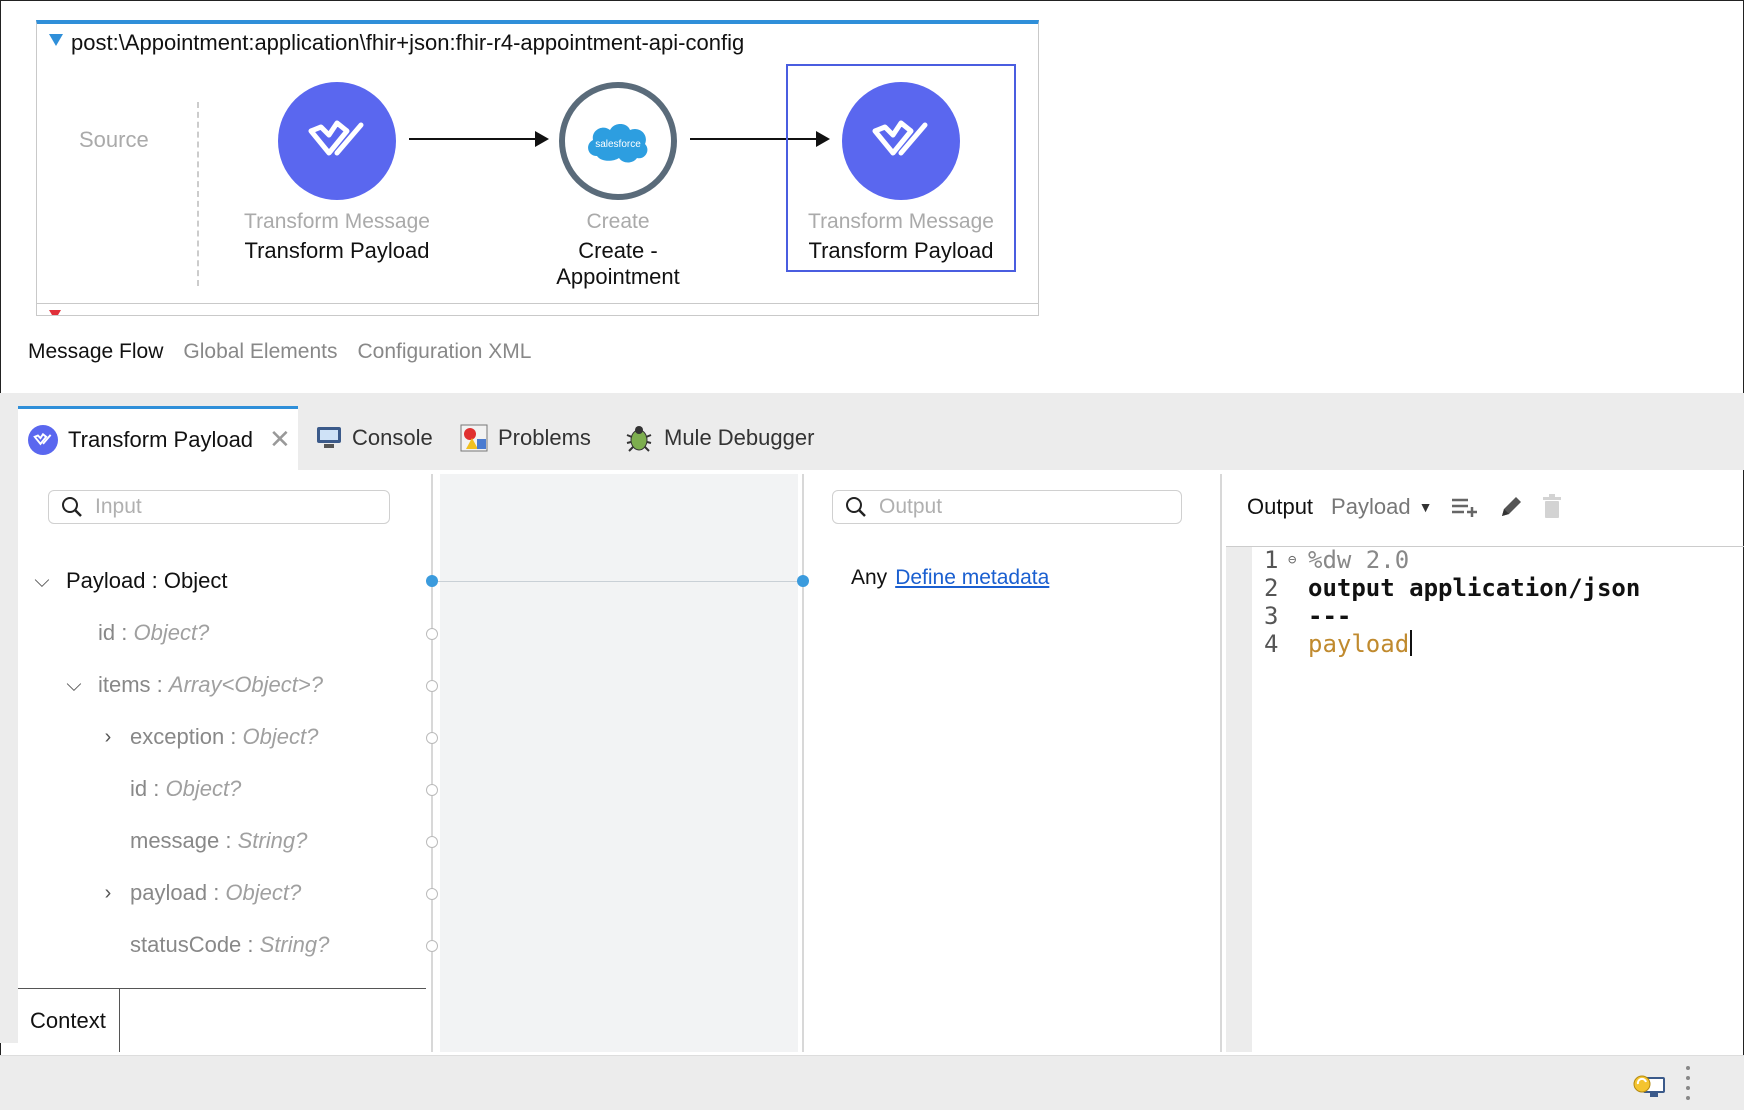 This screenshot has height=1110, width=1744. What do you see at coordinates (9, 718) in the screenshot?
I see `left-gutter` at bounding box center [9, 718].